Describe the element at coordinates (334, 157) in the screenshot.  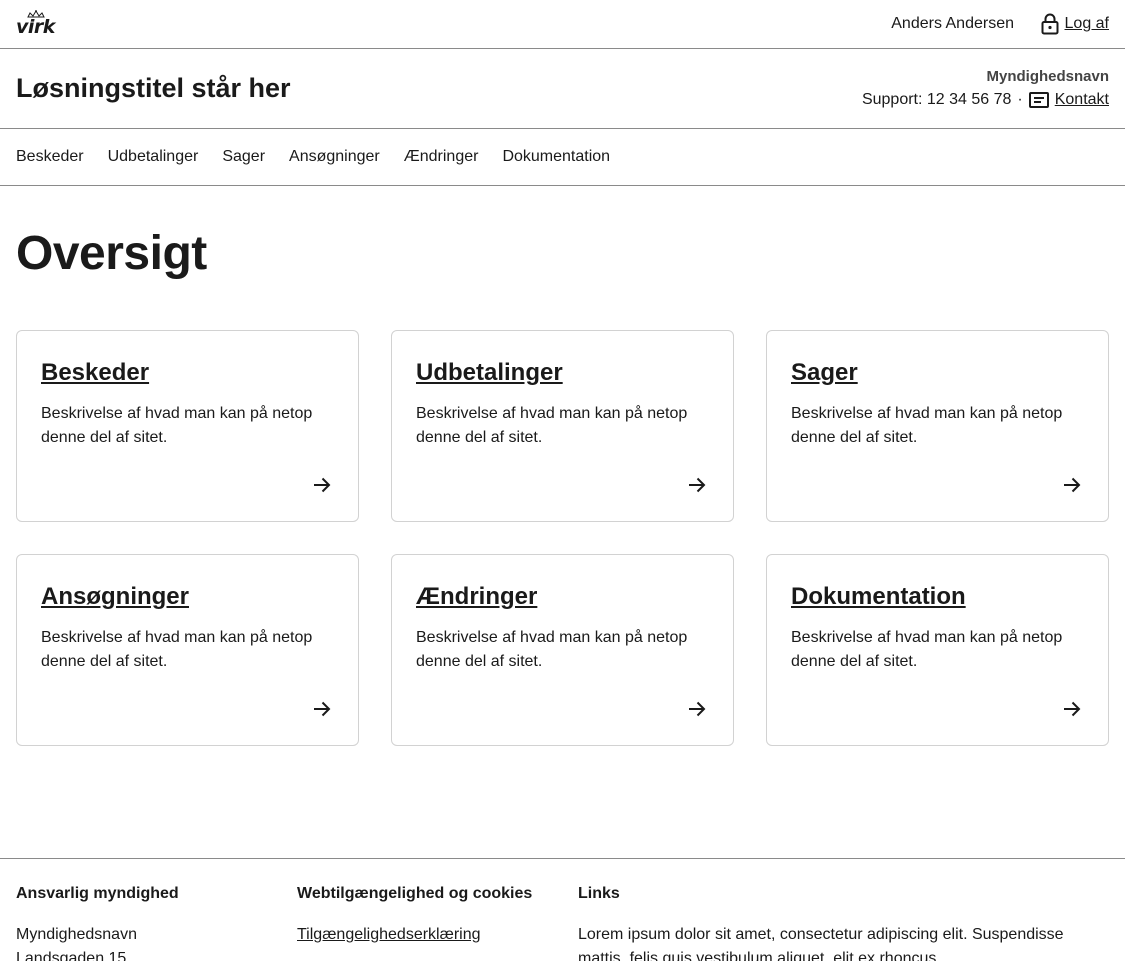
I see `nav-item-ansoegninger: Ansøgninger` at that location.